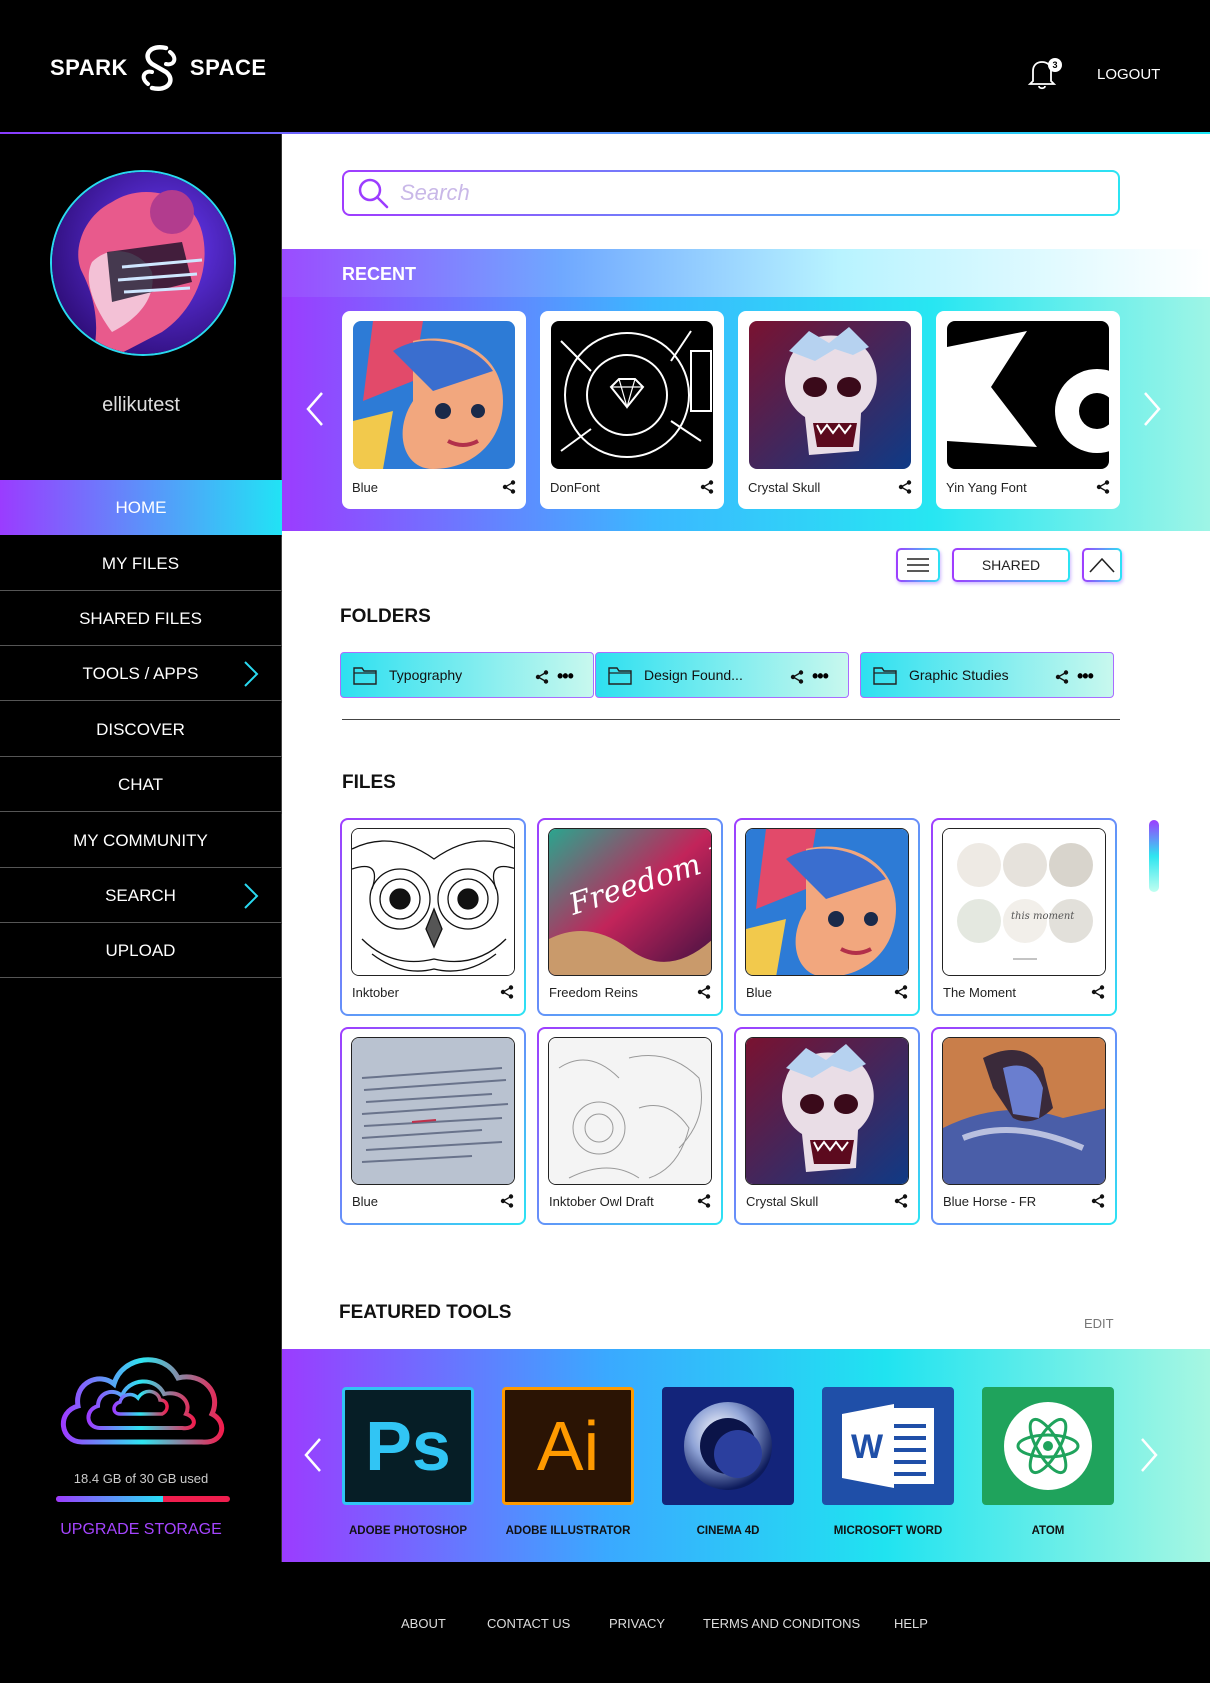 Image resolution: width=1210 pixels, height=1683 pixels. Describe the element at coordinates (784, 487) in the screenshot. I see `recent-card-label: Crystal Skull` at that location.